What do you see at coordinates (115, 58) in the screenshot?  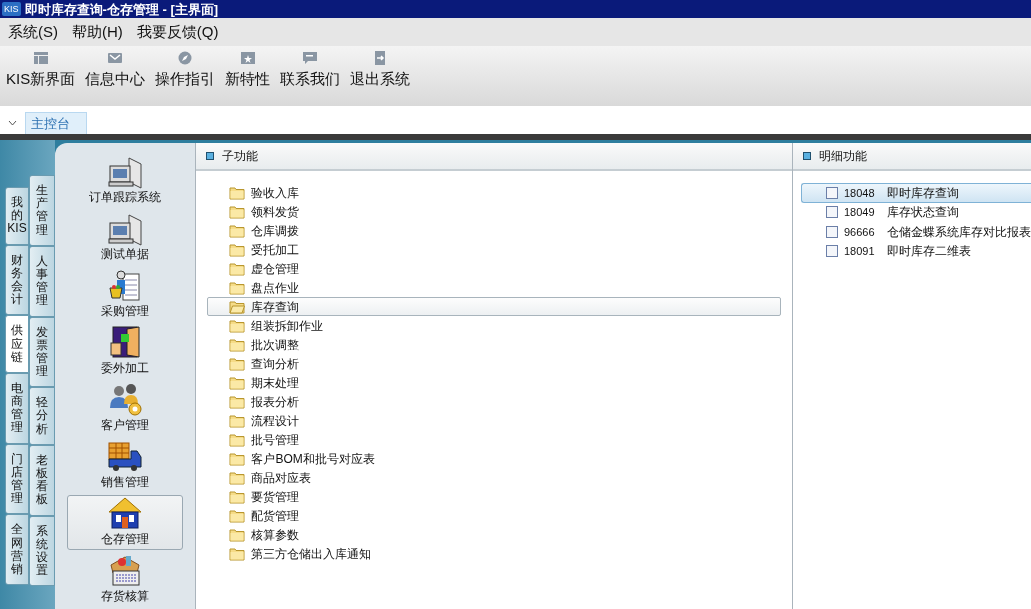 I see `envelope-icon` at bounding box center [115, 58].